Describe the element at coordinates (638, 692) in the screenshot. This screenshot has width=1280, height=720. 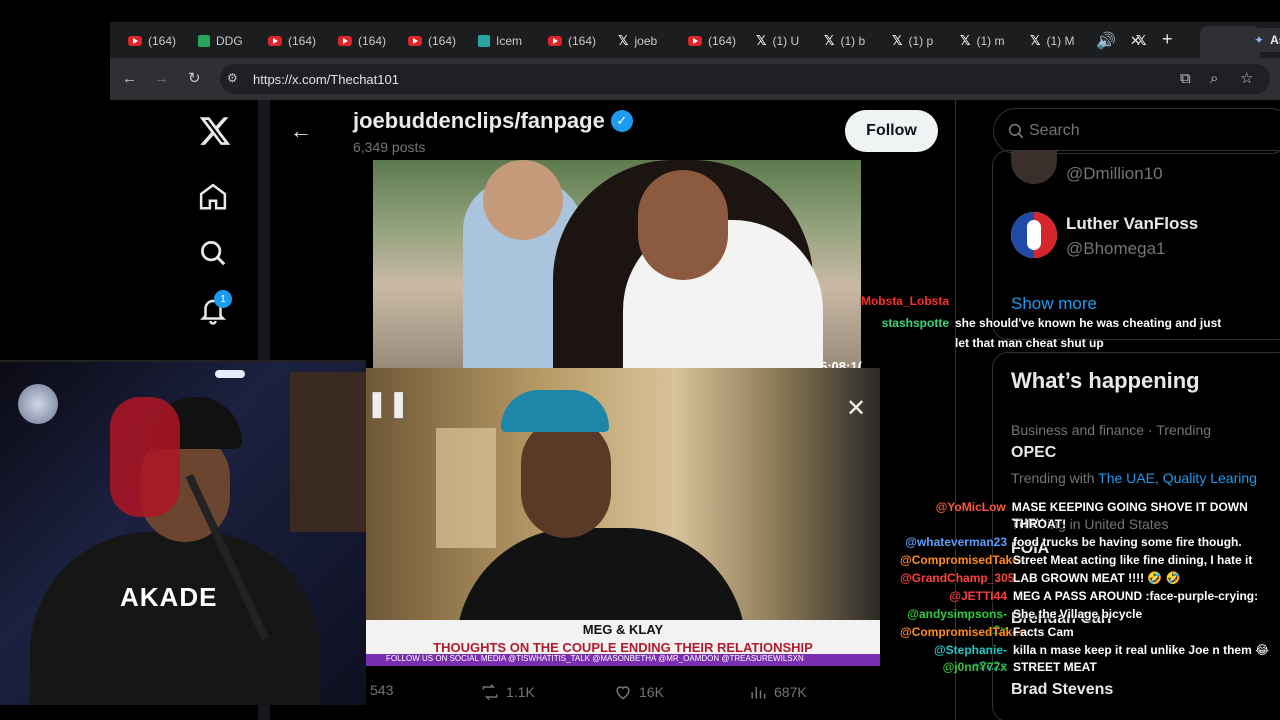
I see `like-button: 16K` at that location.